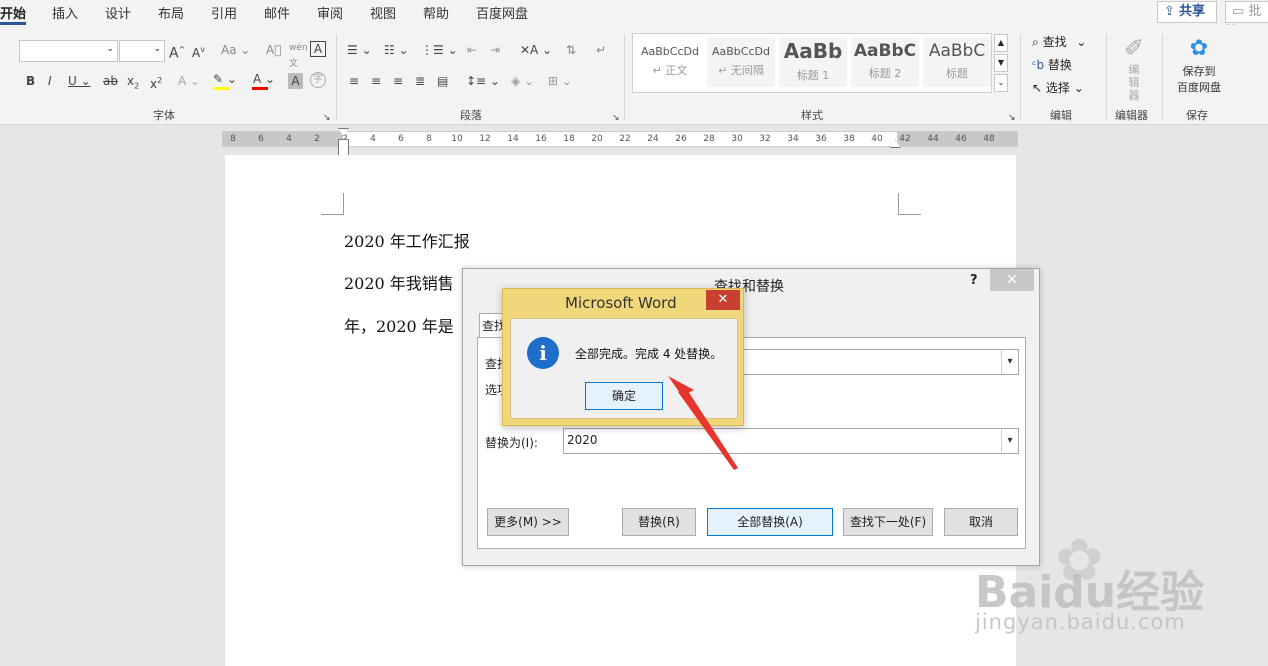  I want to click on save-to-netdisk-button: ✿ 保存到 百度网盘, so click(1199, 65).